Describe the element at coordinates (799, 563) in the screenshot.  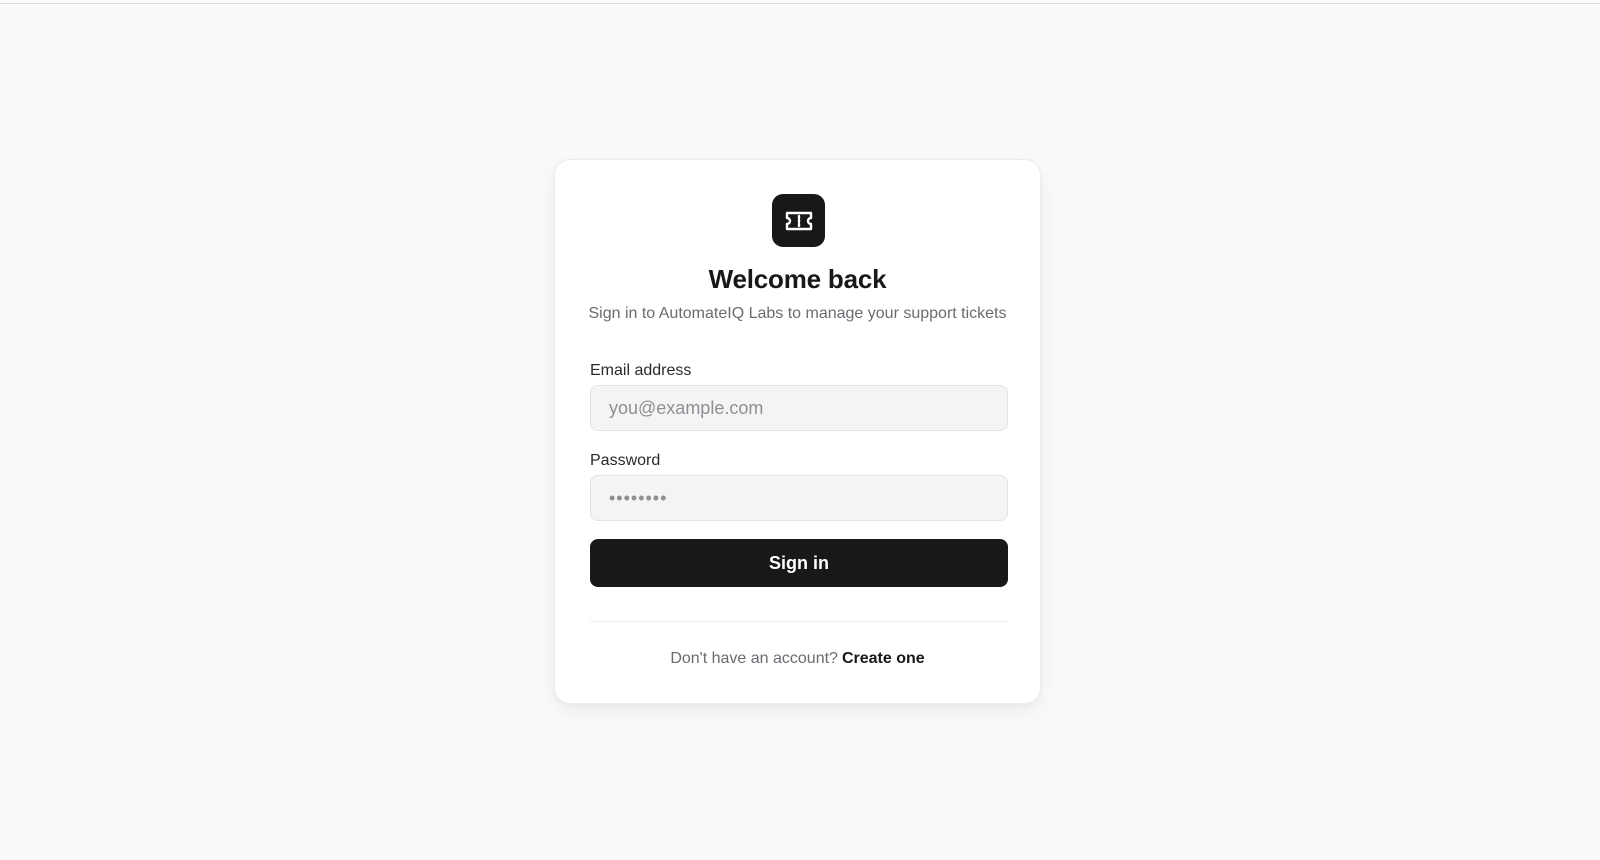
I see `sign-in-button: Sign in` at that location.